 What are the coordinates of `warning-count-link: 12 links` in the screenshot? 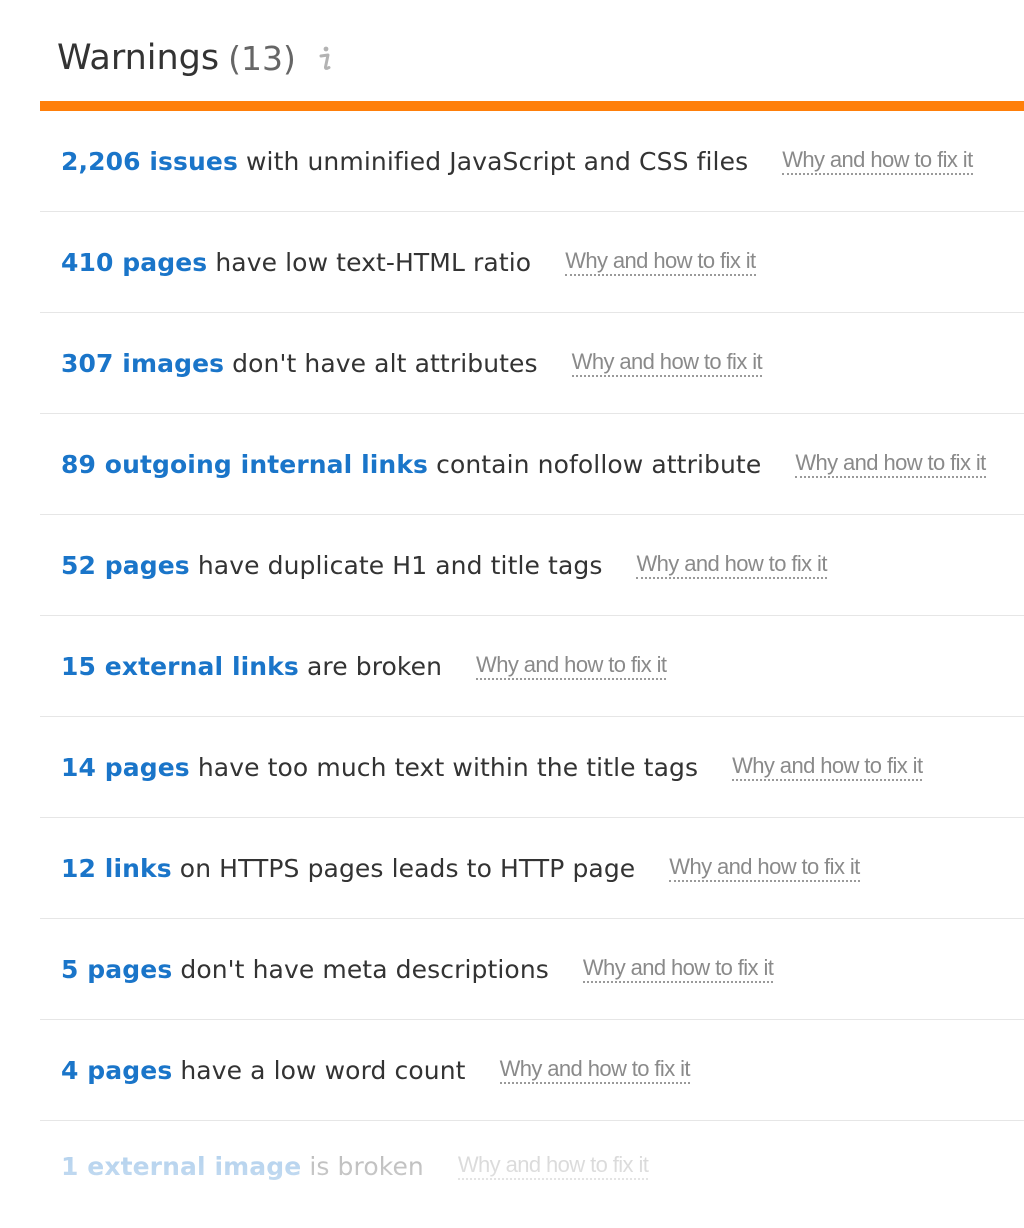 It's located at (116, 868).